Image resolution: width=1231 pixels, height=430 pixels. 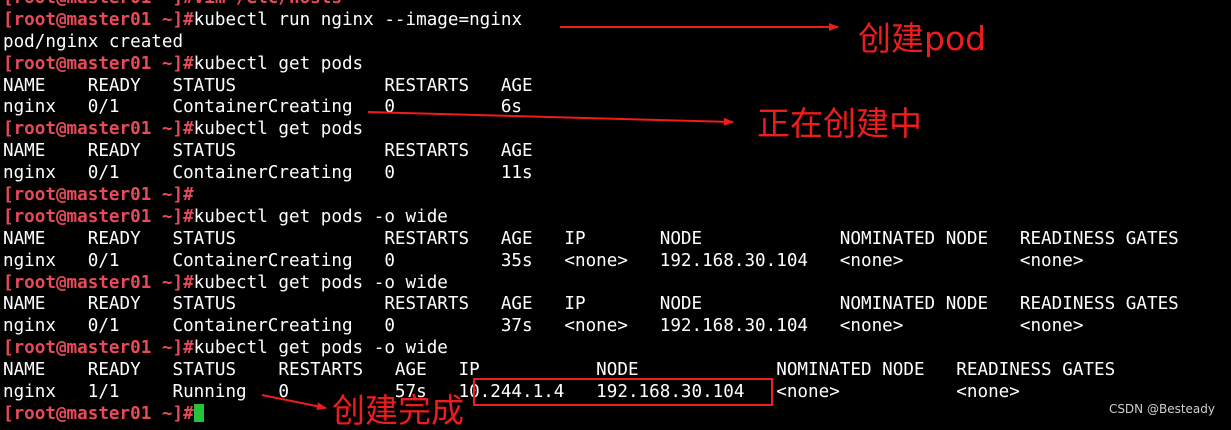 I want to click on arrow-creating, so click(x=550, y=118).